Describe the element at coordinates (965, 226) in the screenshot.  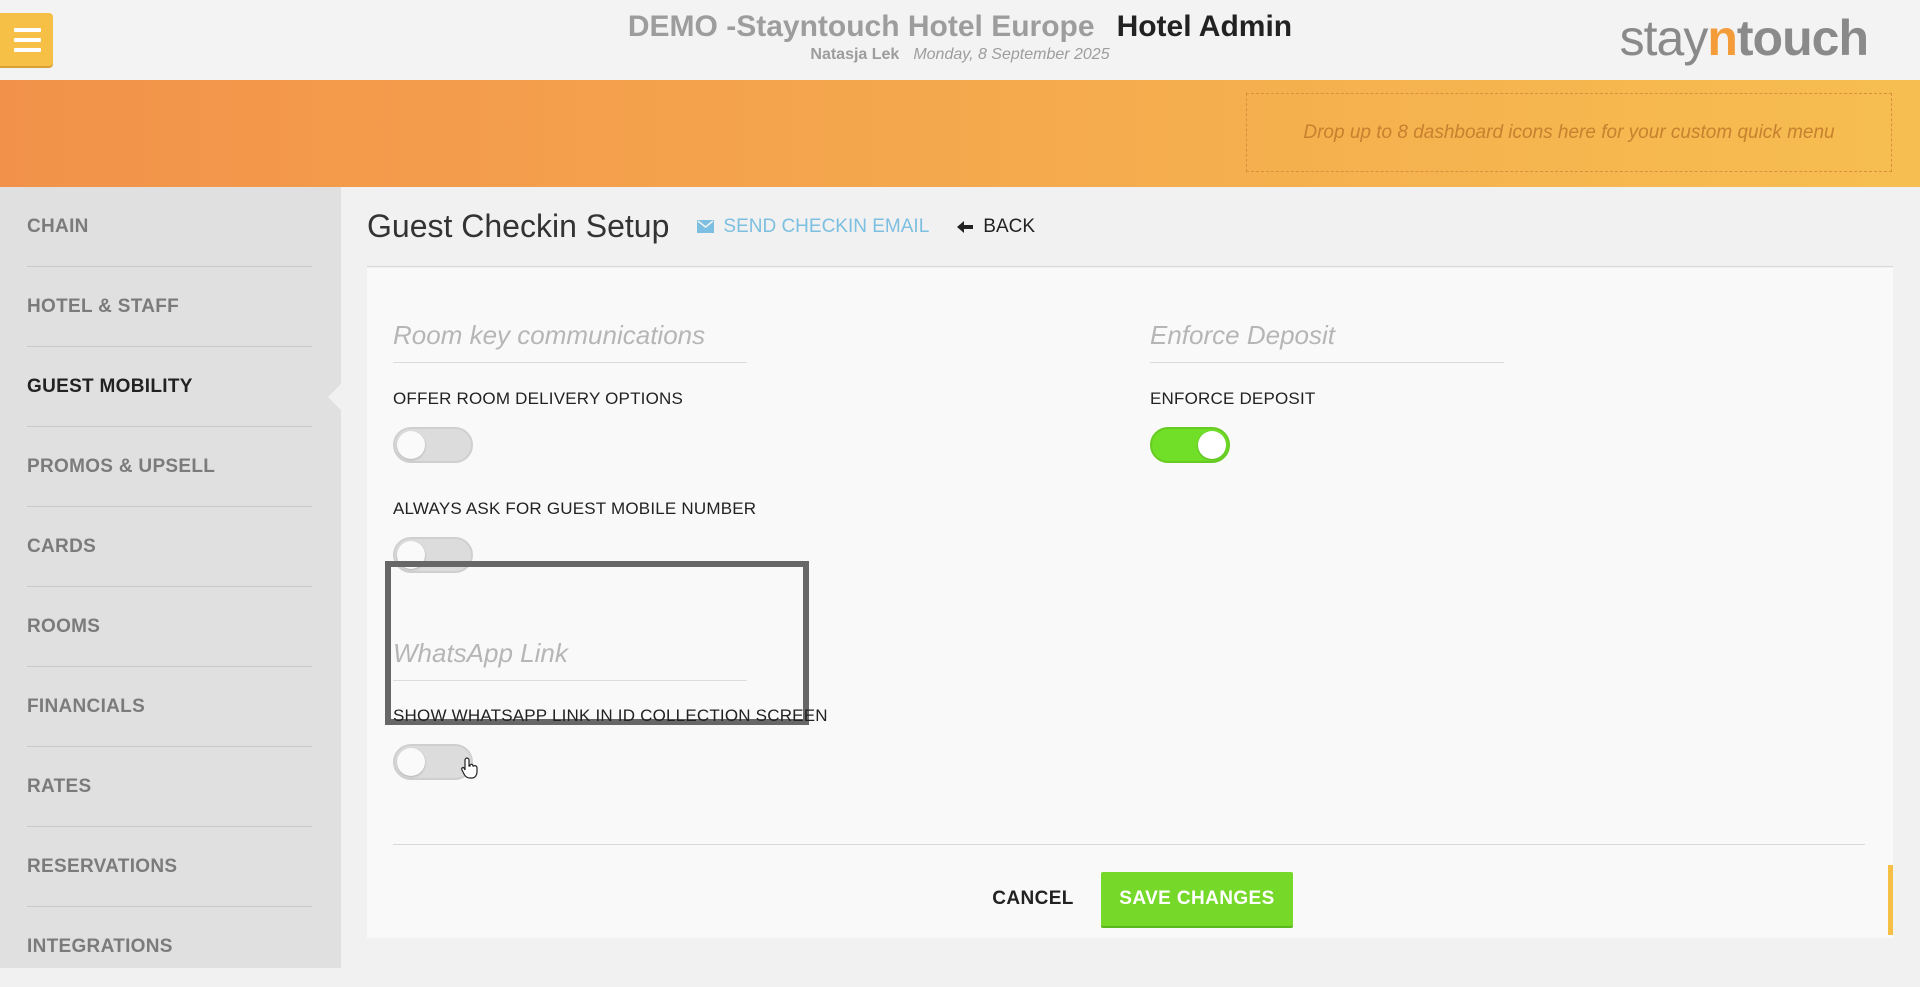
I see `back-arrow-icon` at that location.